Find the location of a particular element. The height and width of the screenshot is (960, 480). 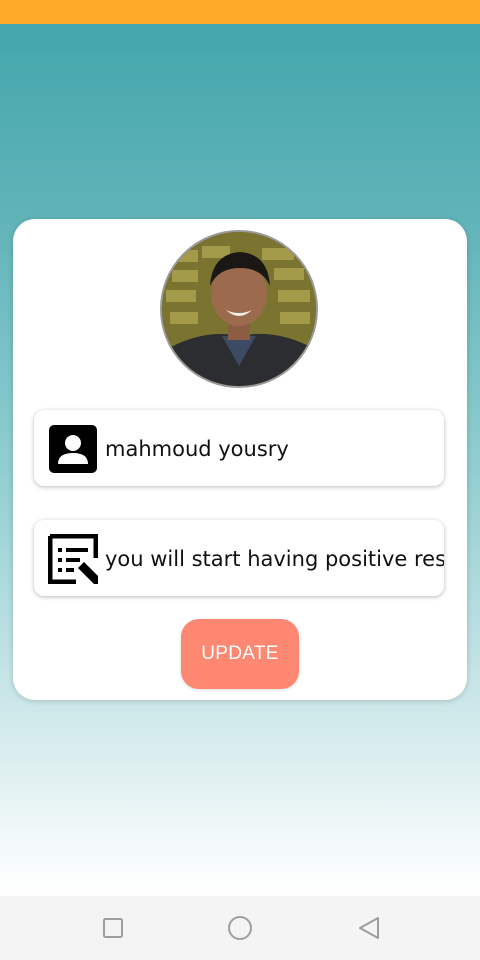

navigation-bar is located at coordinates (240, 928).